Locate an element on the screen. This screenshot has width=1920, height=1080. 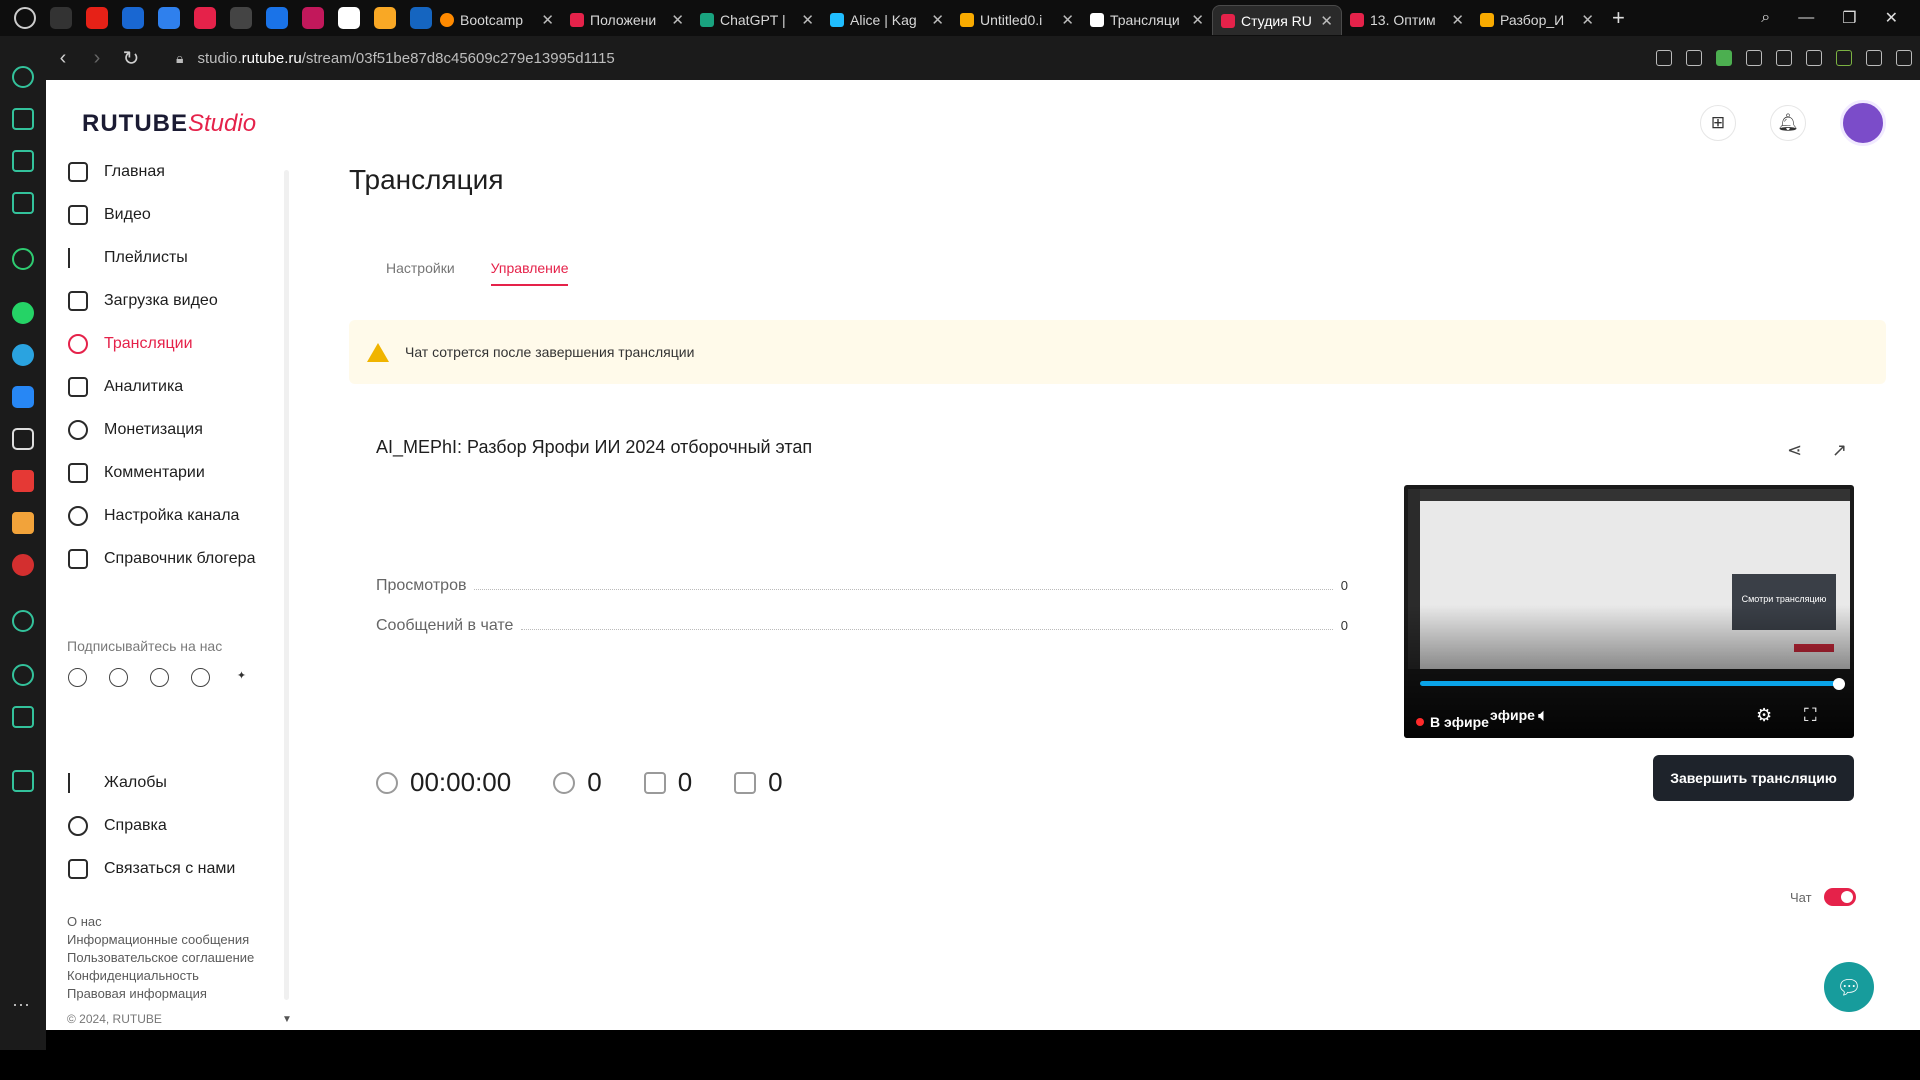
rutube-studio-logo: RUTUBEStudio is located at coordinates (169, 124).